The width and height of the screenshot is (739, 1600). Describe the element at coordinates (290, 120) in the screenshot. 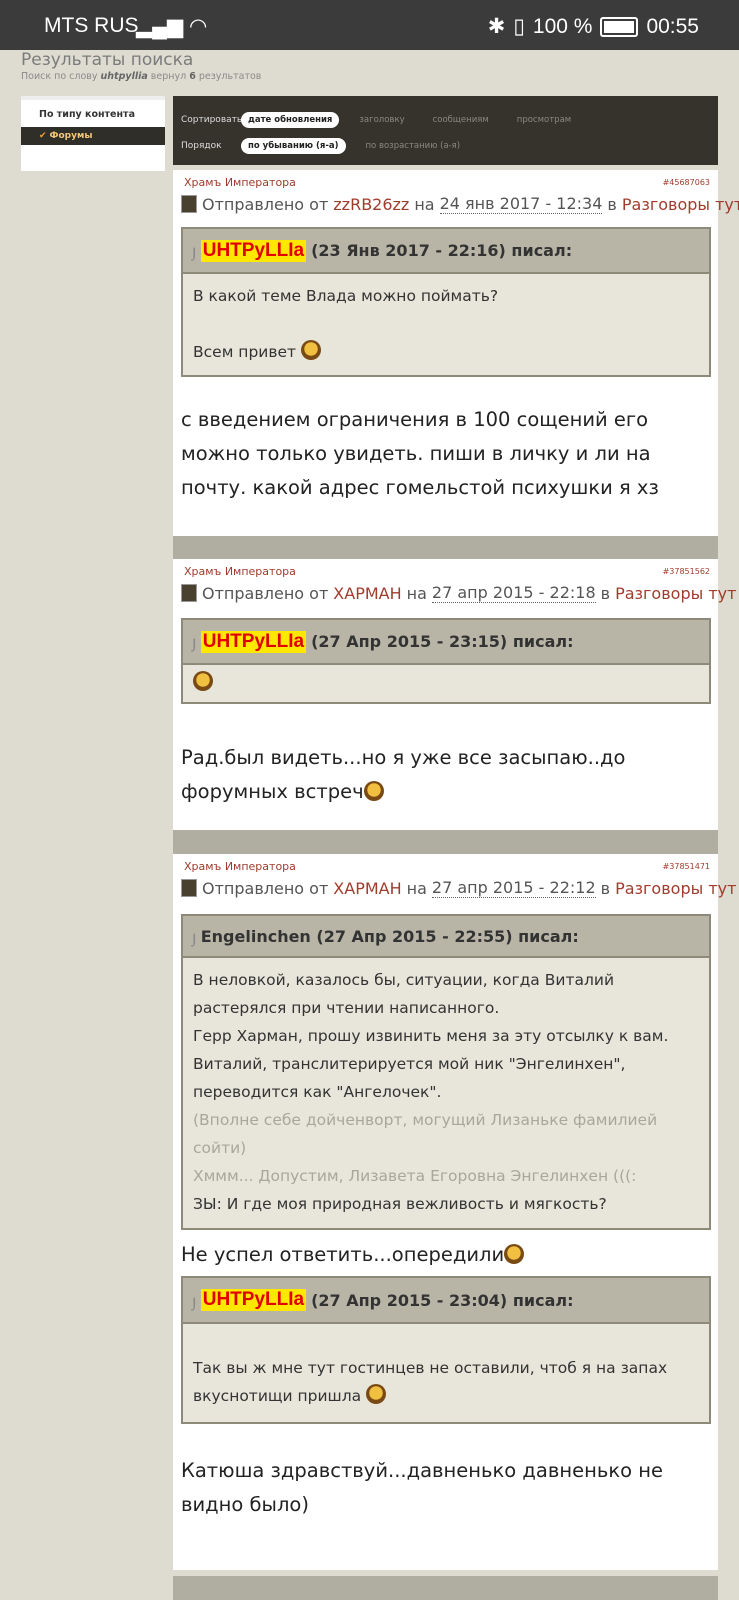

I see `sort-option-date: дате обновления` at that location.